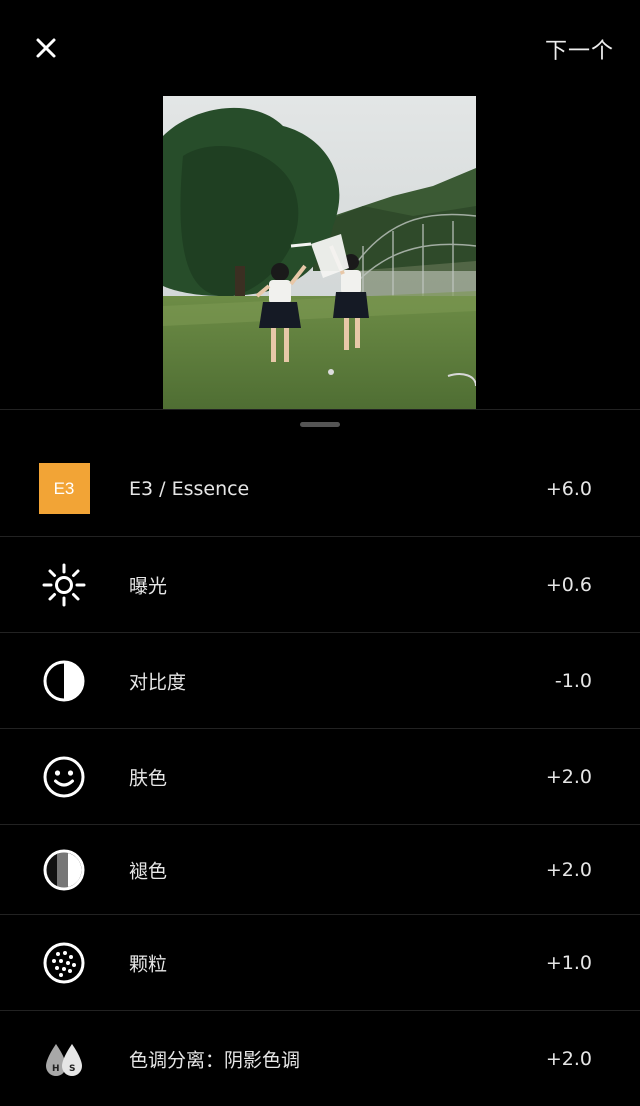  What do you see at coordinates (568, 584) in the screenshot?
I see `tool-value: +0.6` at bounding box center [568, 584].